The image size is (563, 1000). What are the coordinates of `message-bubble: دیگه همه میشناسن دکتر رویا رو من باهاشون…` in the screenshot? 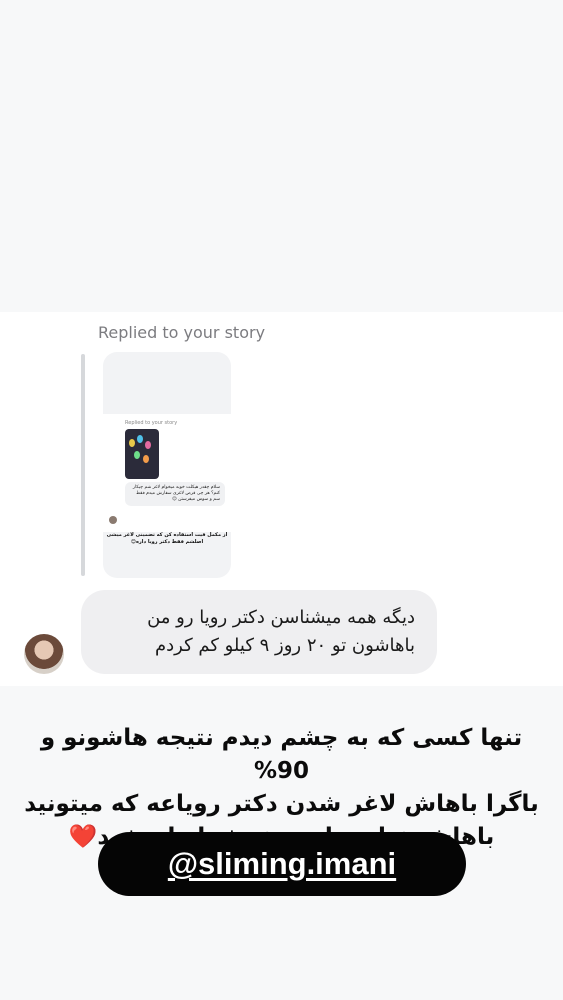 It's located at (259, 632).